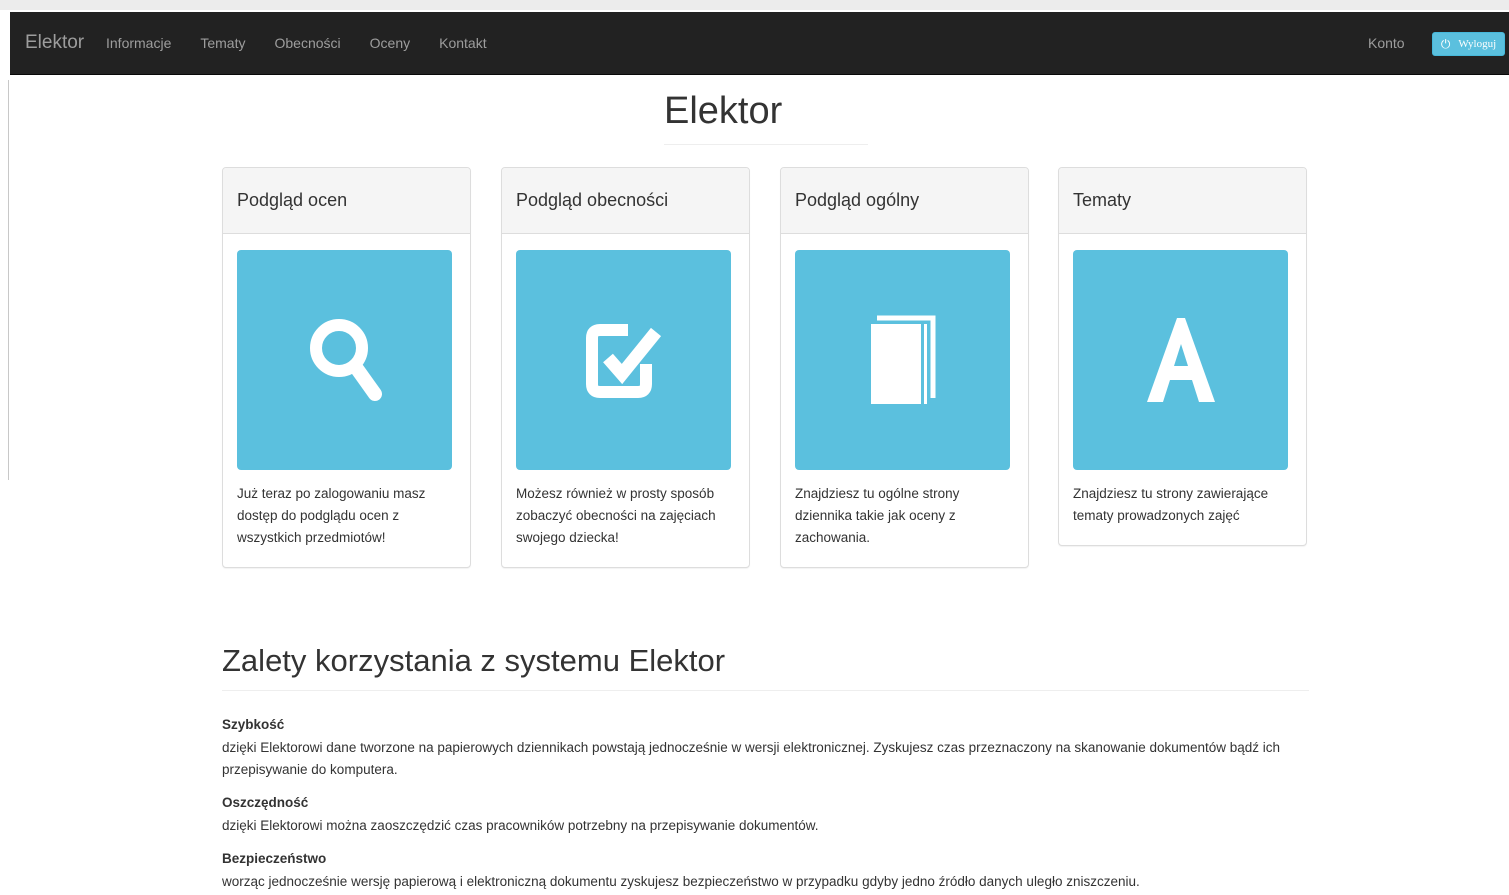 This screenshot has width=1509, height=895. What do you see at coordinates (346, 201) in the screenshot?
I see `card-header: Podgląd ocen` at bounding box center [346, 201].